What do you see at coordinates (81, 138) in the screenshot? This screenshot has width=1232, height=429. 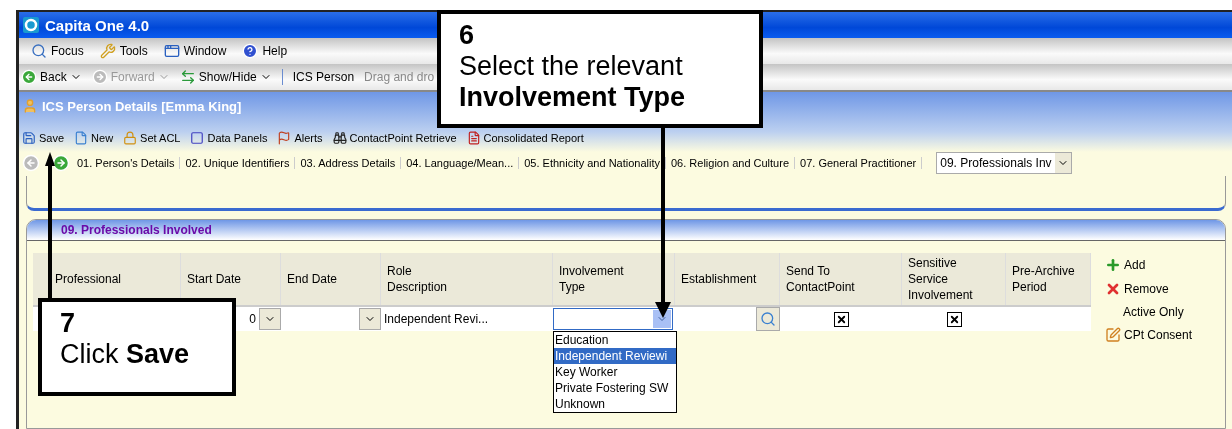 I see `document-icon` at bounding box center [81, 138].